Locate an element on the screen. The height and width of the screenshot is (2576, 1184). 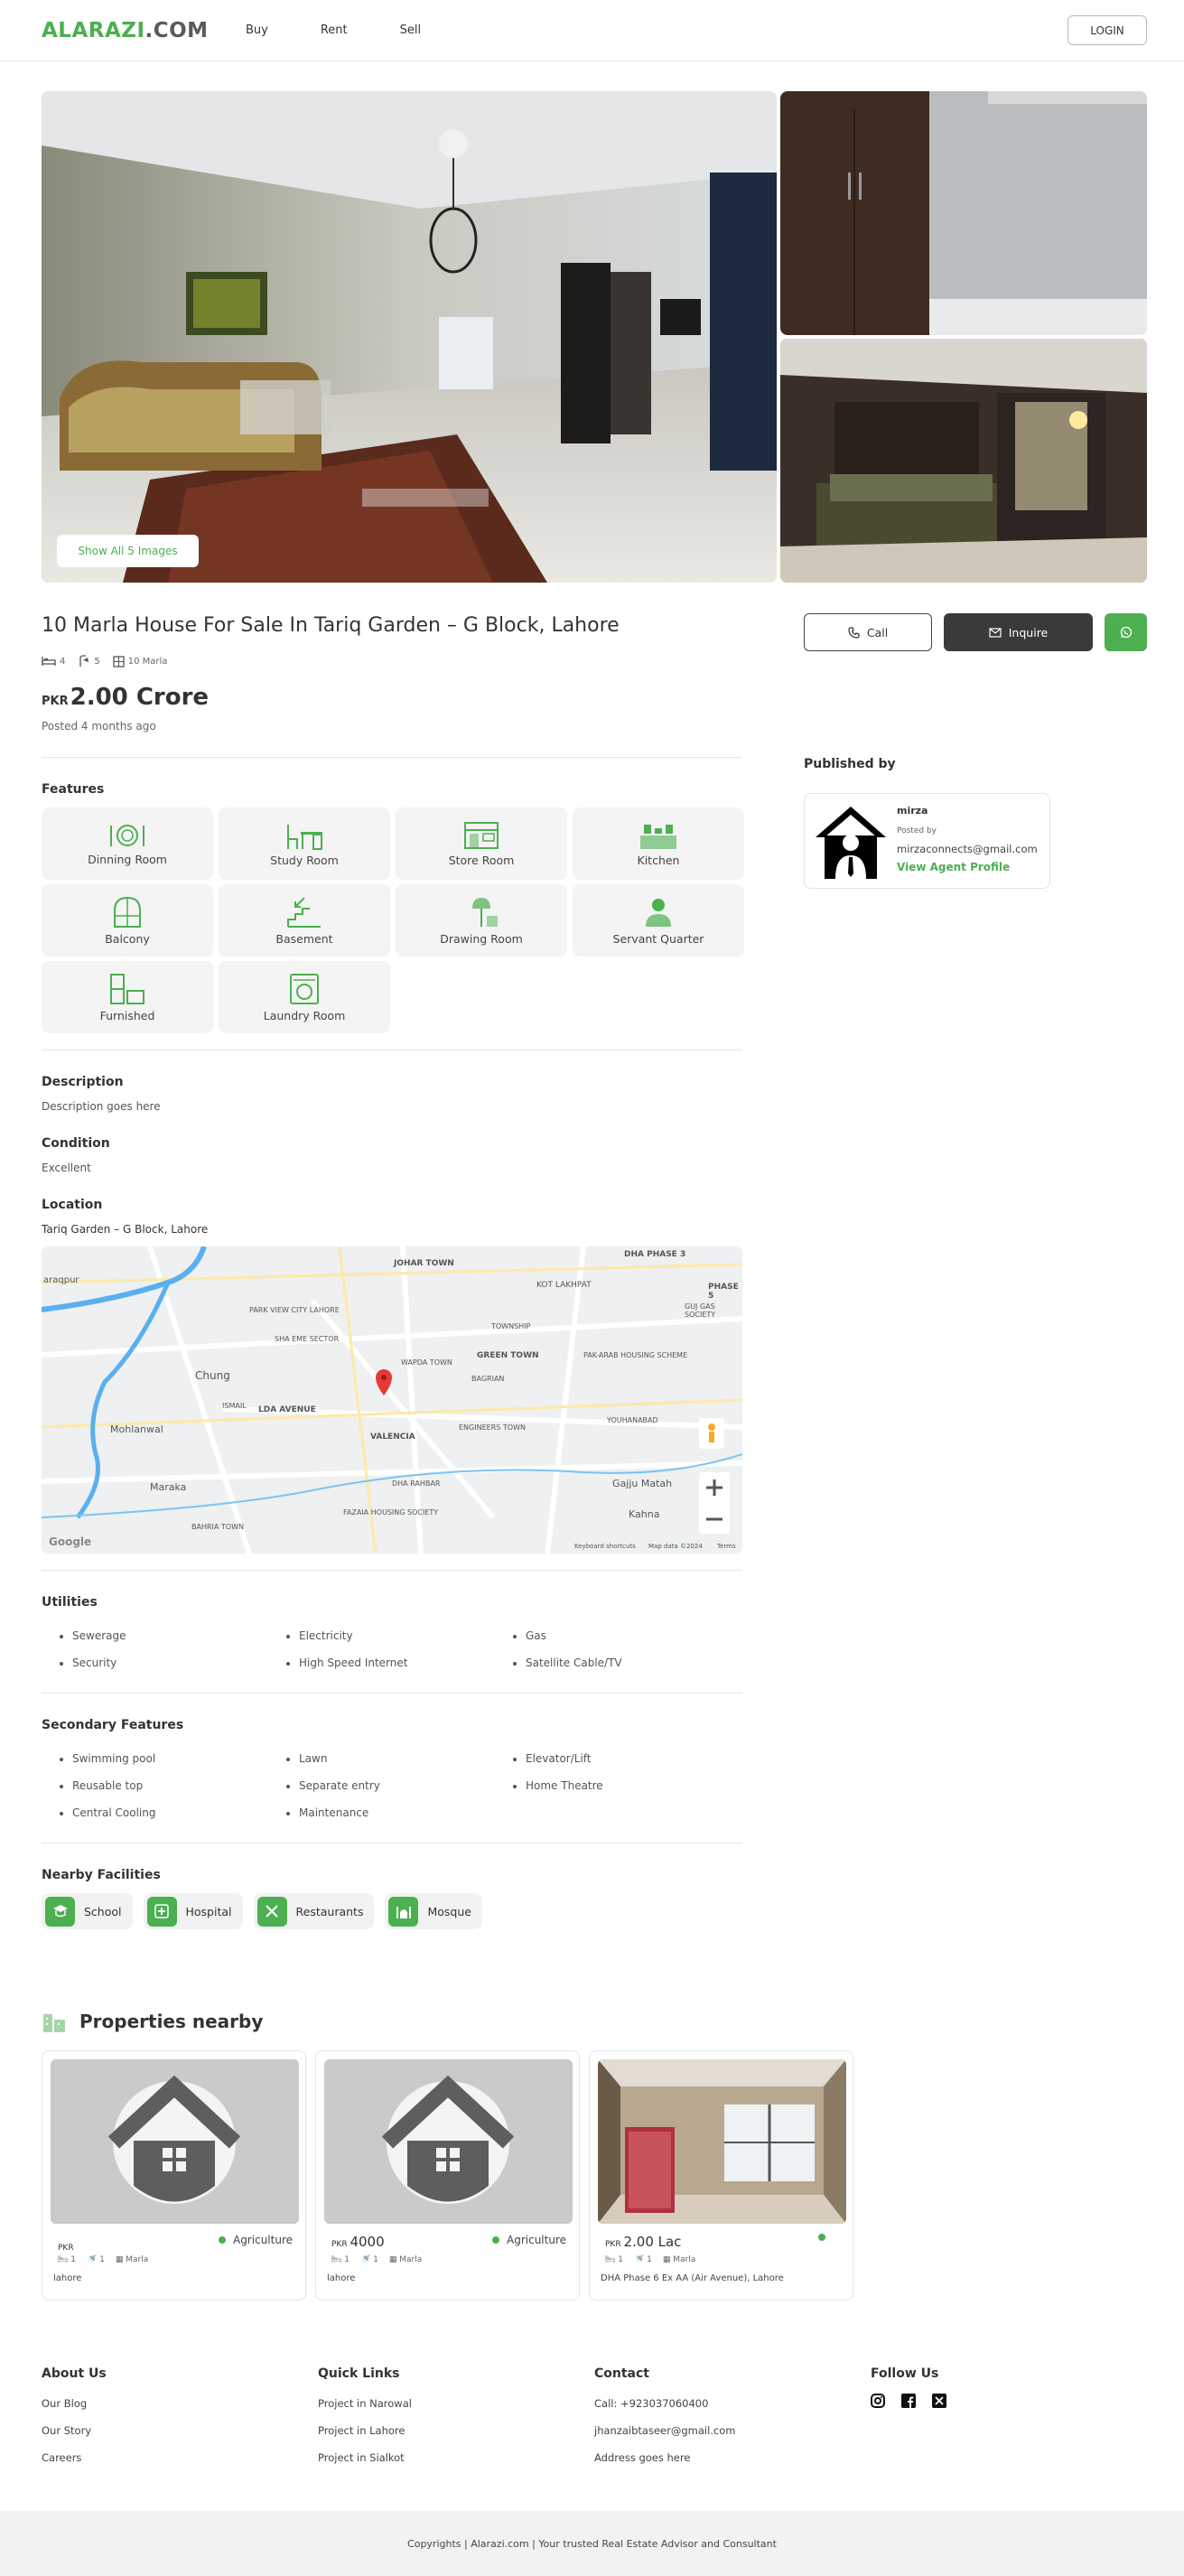
contact-phone: Call: +923037060400 is located at coordinates (733, 2403).